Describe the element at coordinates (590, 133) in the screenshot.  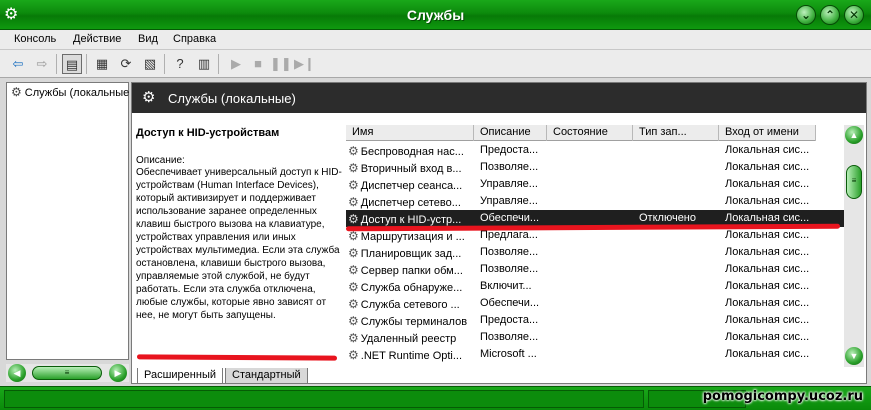
I see `column-header-state: Состояние` at that location.